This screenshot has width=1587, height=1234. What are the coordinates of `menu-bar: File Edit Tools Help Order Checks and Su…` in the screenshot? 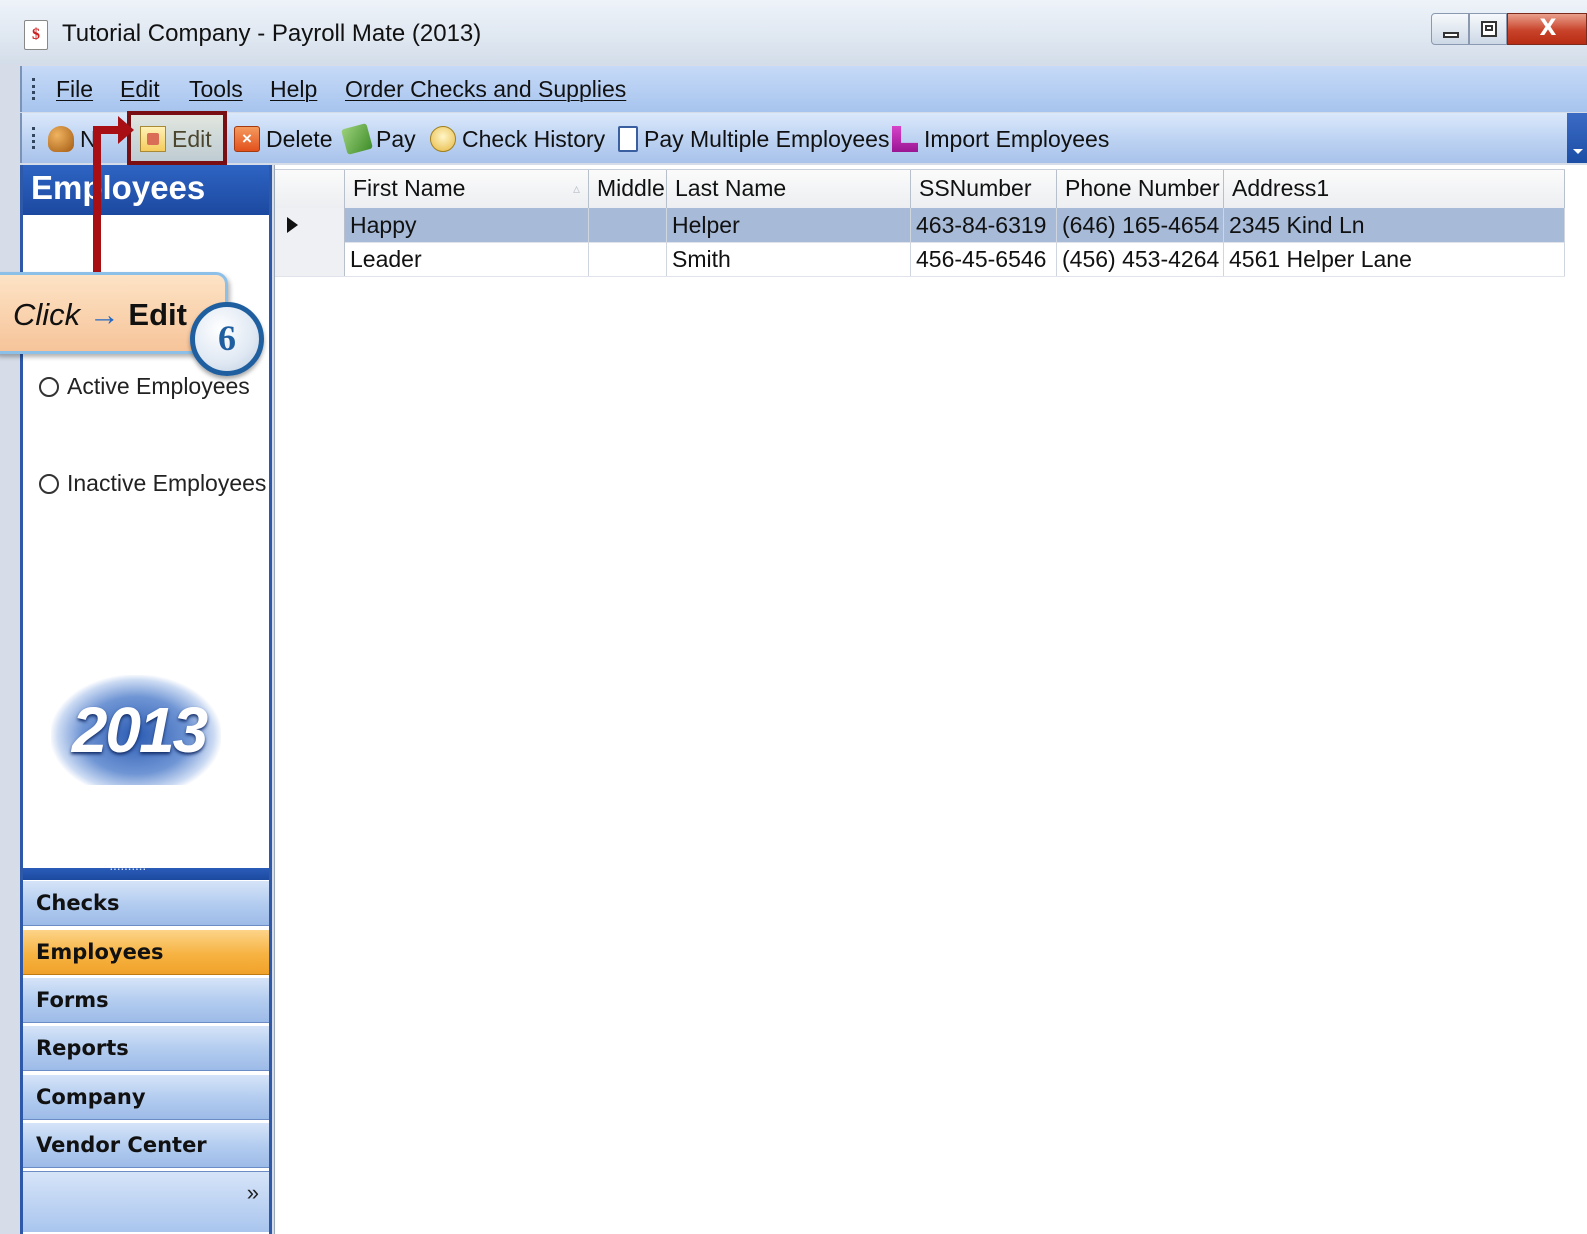 It's located at (803, 89).